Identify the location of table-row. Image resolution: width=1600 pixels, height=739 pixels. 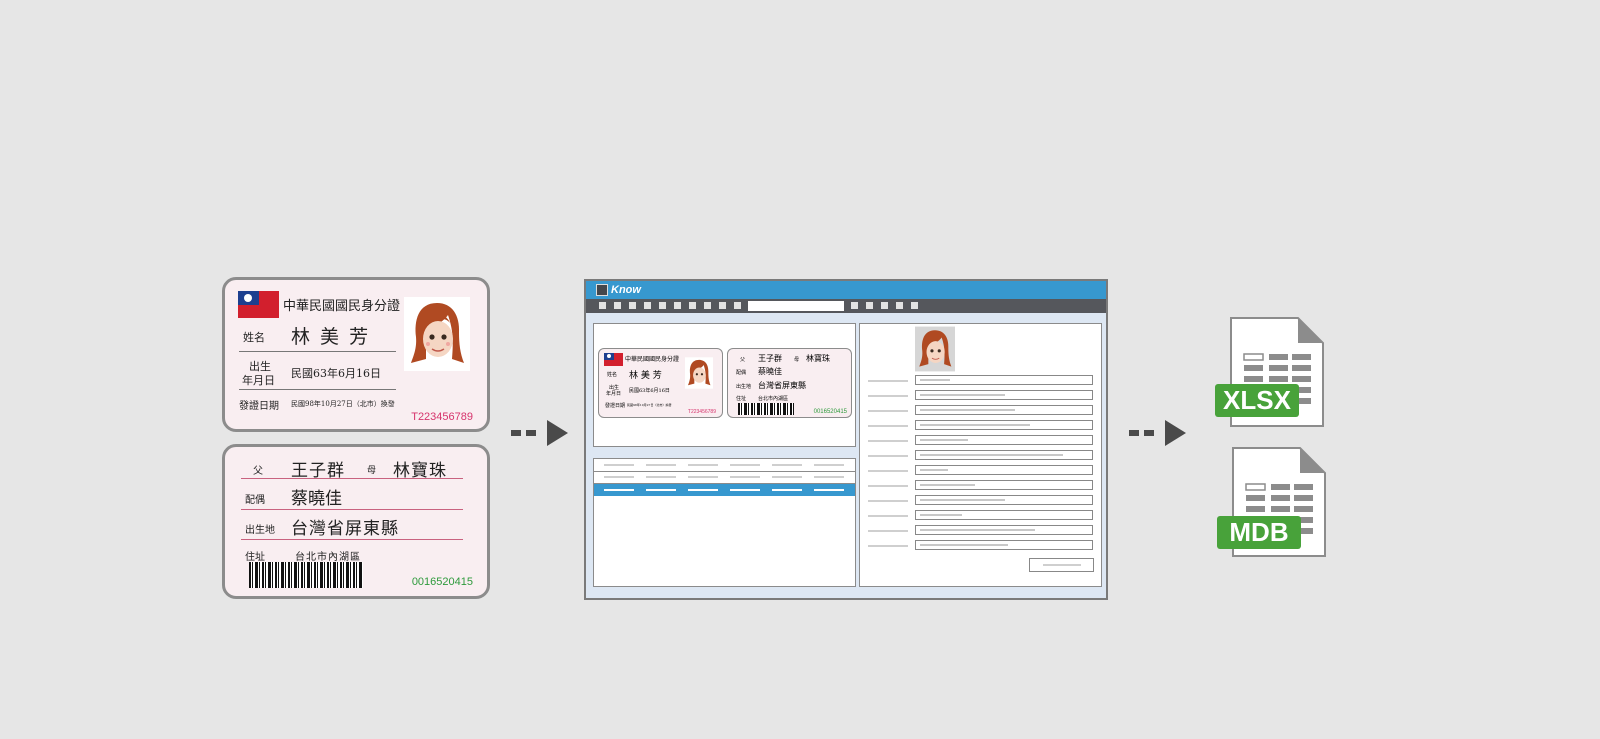
(724, 478).